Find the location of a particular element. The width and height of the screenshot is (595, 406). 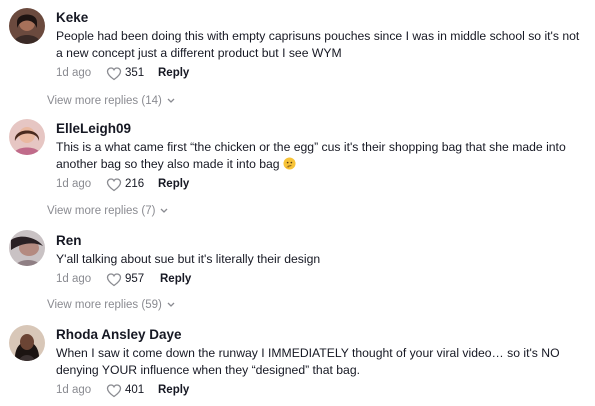

view-more-replies-button: View more replies (59) is located at coordinates (111, 305).